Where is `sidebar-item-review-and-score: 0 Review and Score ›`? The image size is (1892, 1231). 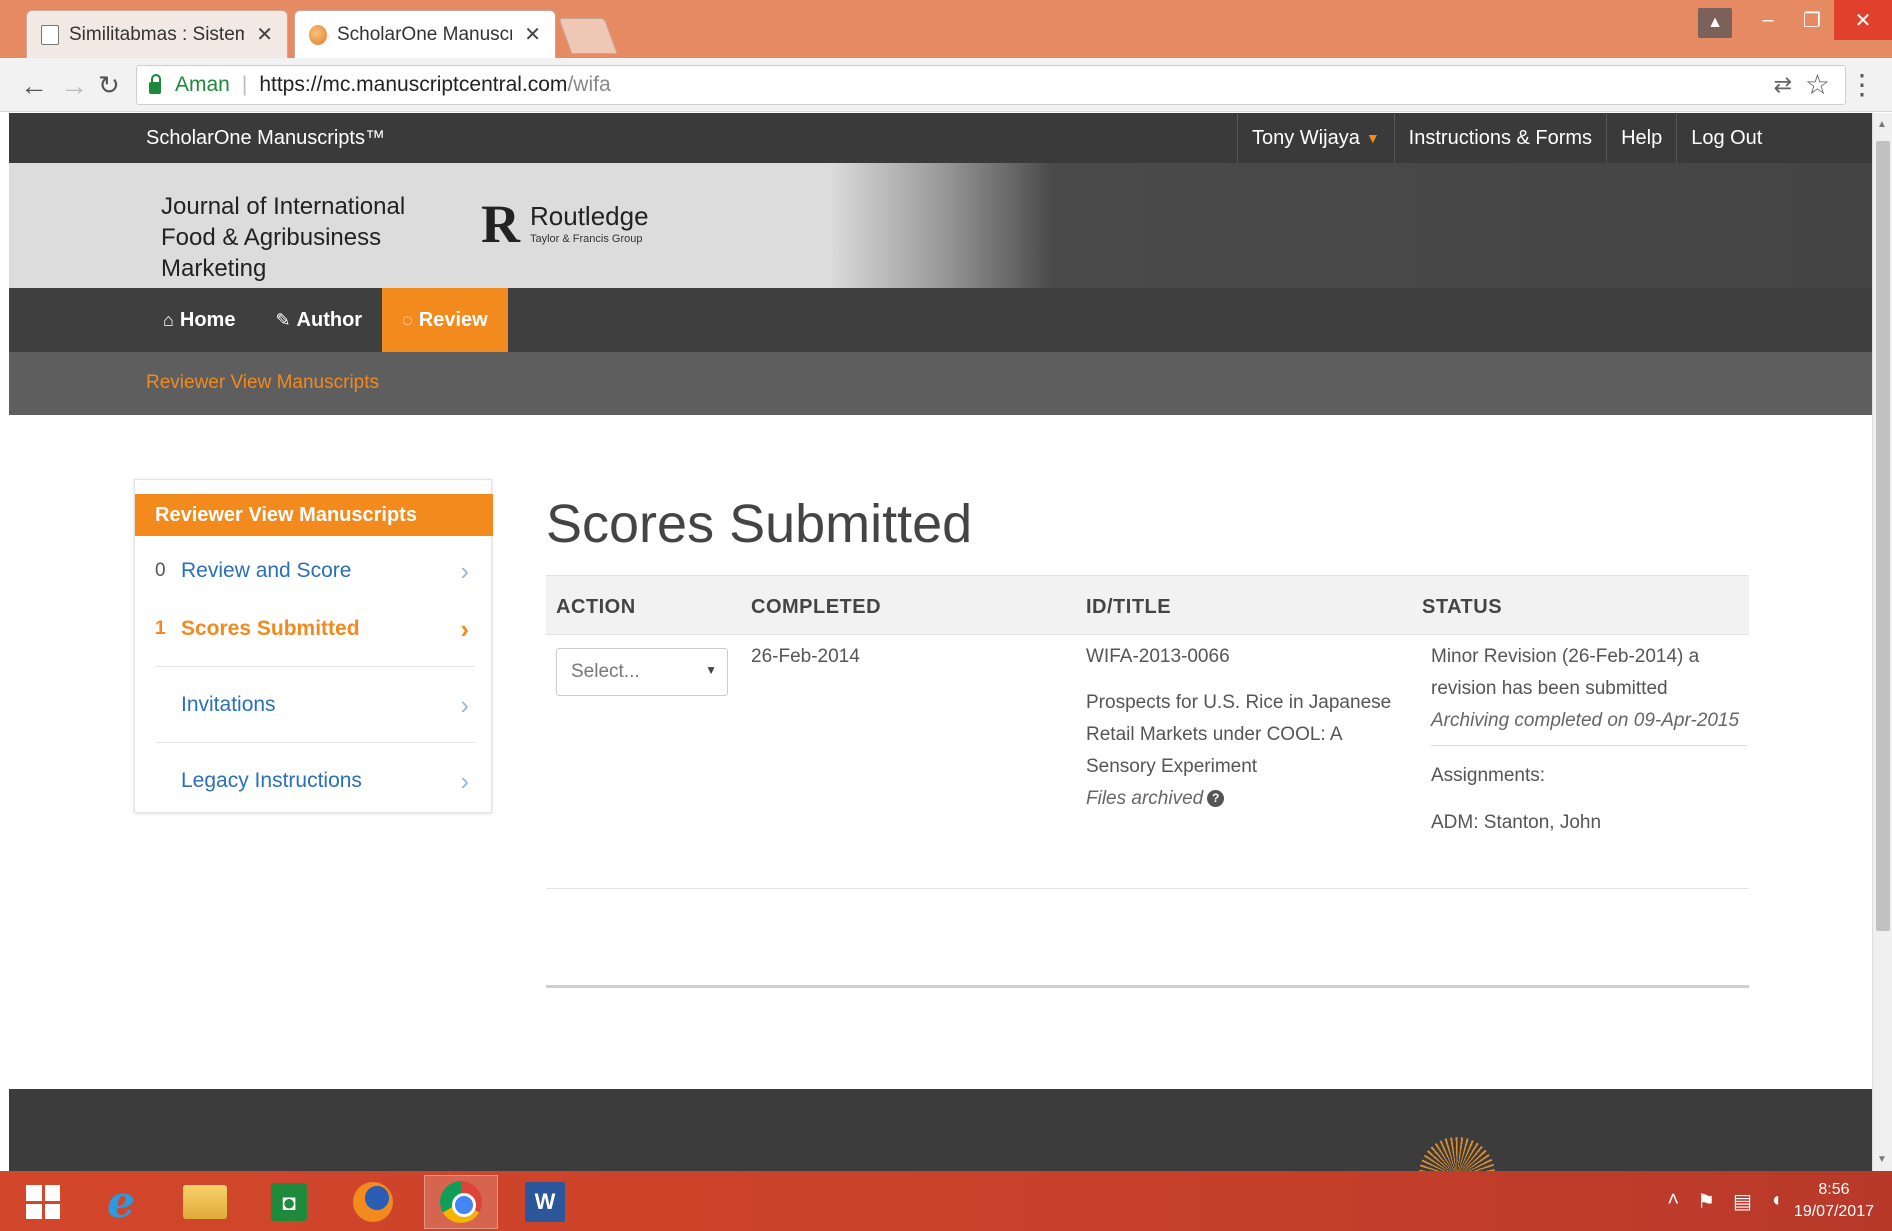
sidebar-item-review-and-score: 0 Review and Score › is located at coordinates (315, 571).